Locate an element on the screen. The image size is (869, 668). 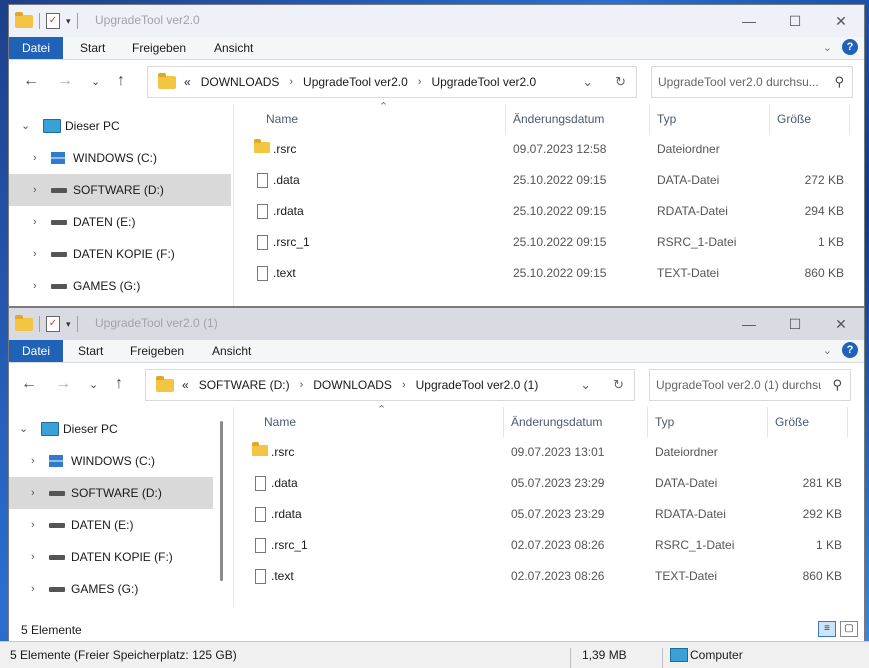
back-button: ← is located at coordinates (31, 81).